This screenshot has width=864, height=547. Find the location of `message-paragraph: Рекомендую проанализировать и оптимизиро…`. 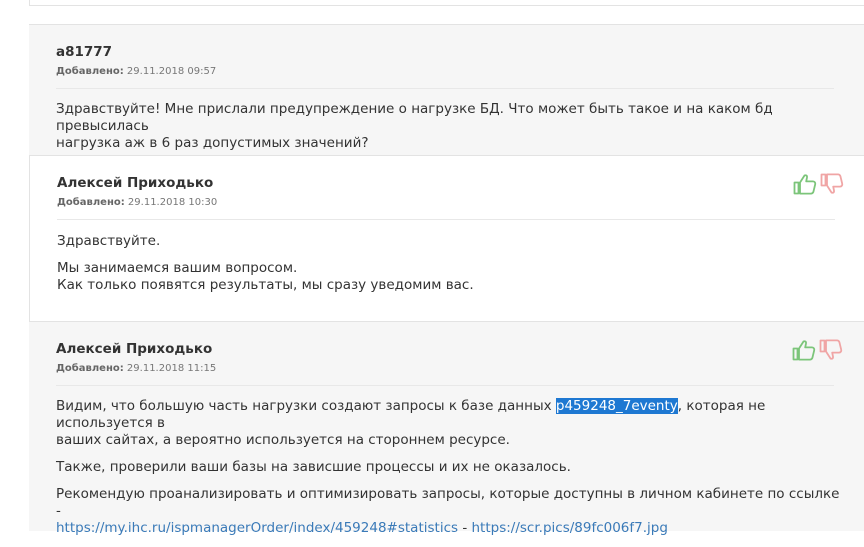

message-paragraph: Рекомендую проанализировать и оптимизиро… is located at coordinates (451, 511).